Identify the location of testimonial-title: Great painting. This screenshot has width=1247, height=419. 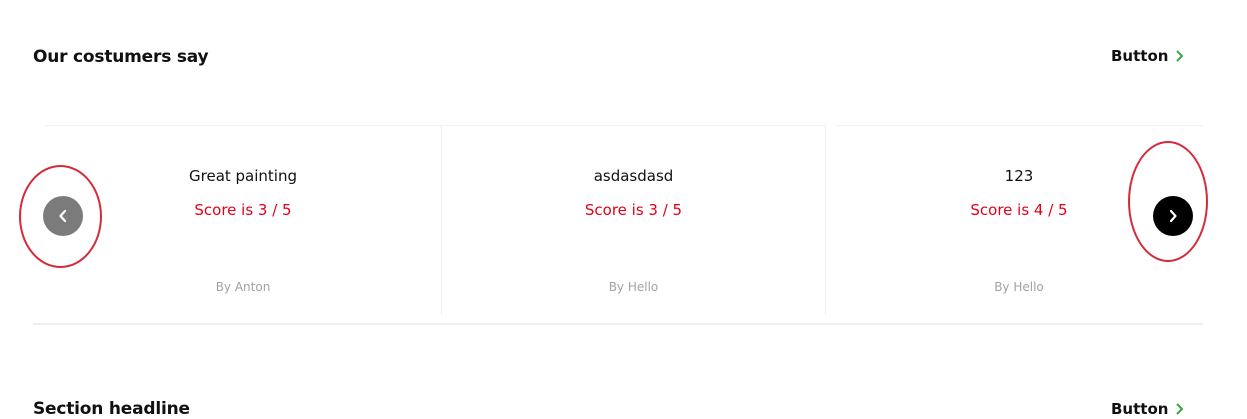
(243, 176).